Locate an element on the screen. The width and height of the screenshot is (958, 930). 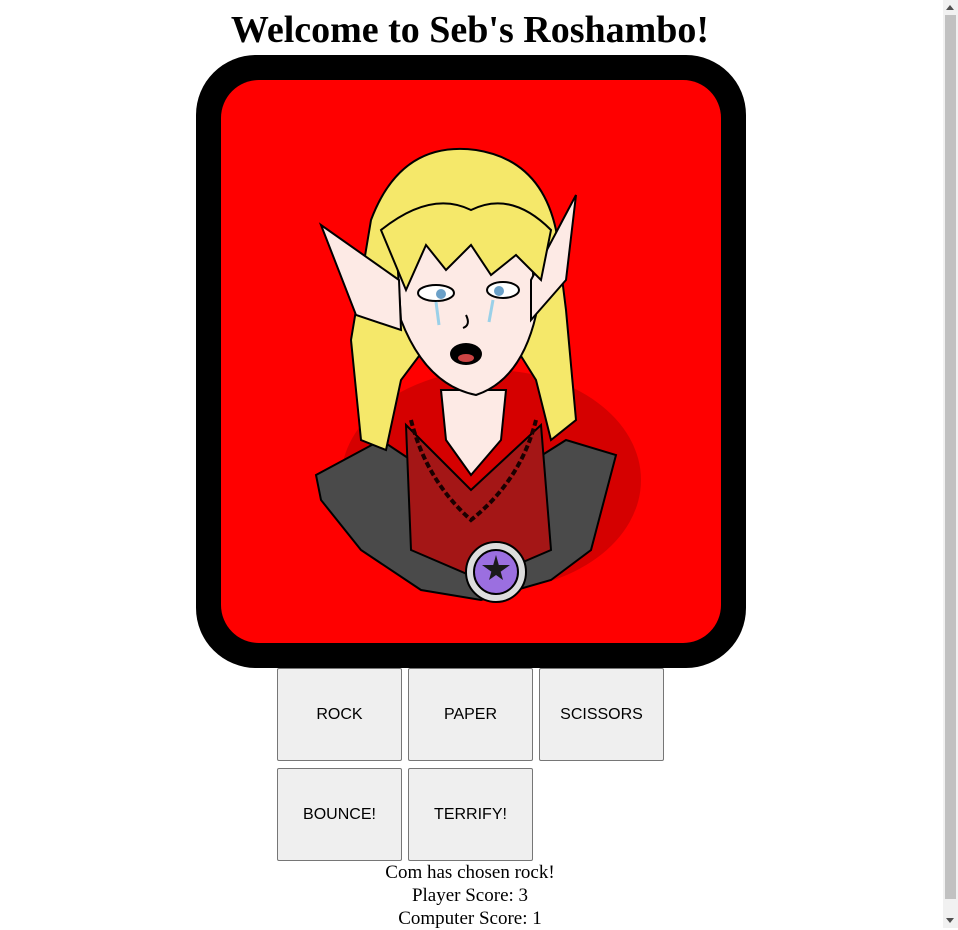
vertical-scrollbar is located at coordinates (950, 464).